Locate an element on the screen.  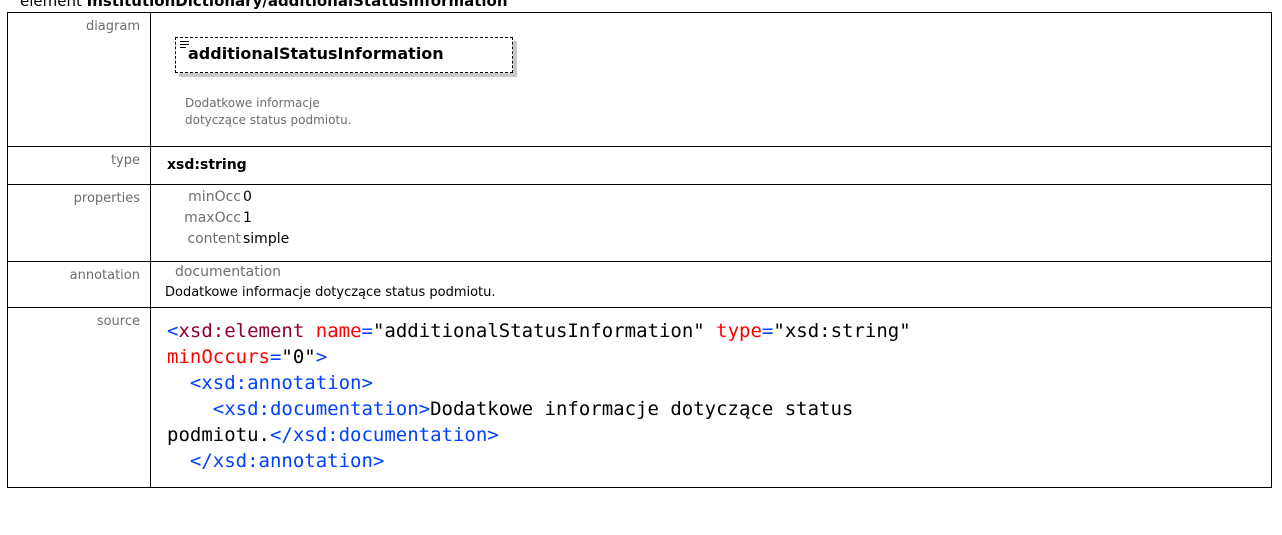
type-label: type is located at coordinates (79, 165).